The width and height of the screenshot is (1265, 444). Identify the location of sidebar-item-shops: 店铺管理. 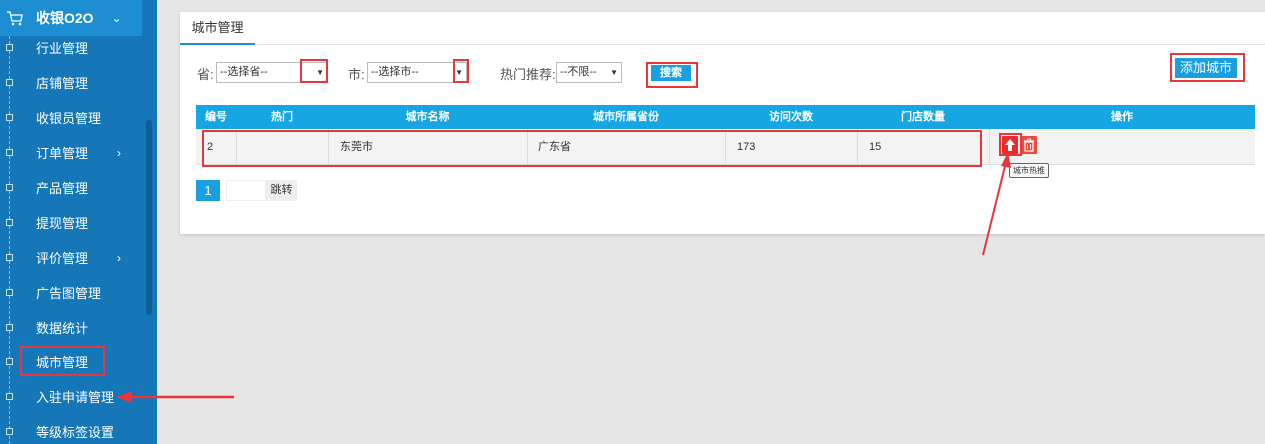
(71, 82).